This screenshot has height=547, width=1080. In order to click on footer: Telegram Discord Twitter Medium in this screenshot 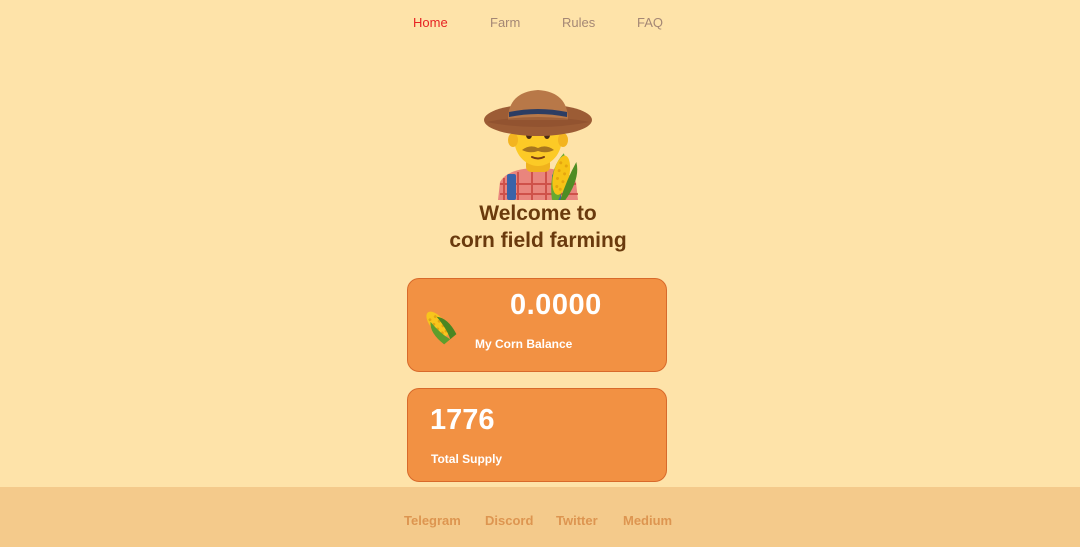, I will do `click(540, 517)`.